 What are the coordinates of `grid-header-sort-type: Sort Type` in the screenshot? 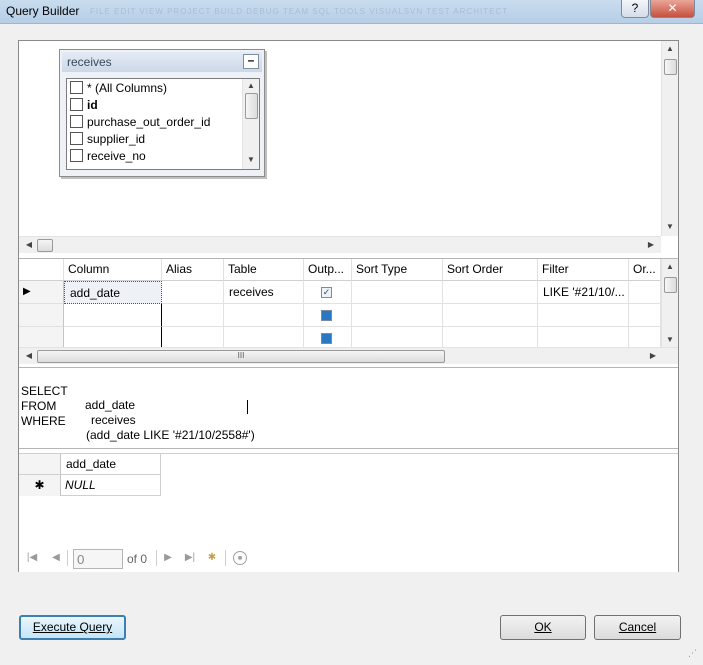 It's located at (397, 270).